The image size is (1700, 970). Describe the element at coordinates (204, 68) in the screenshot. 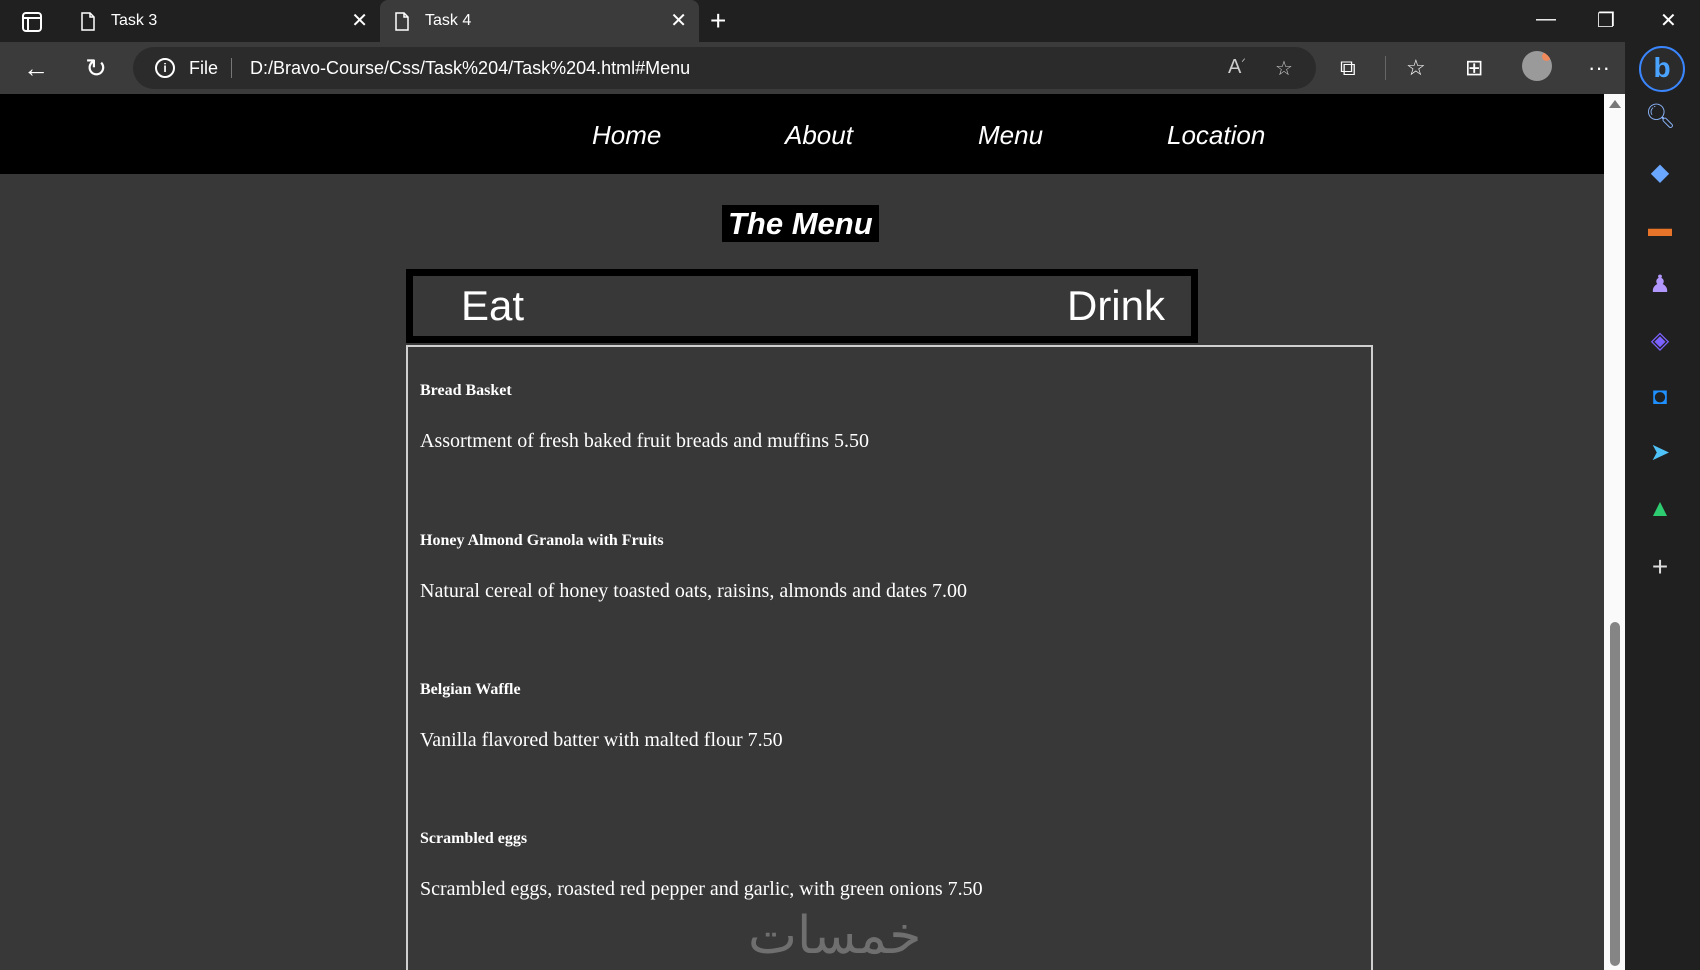

I see `scheme-label: File` at that location.